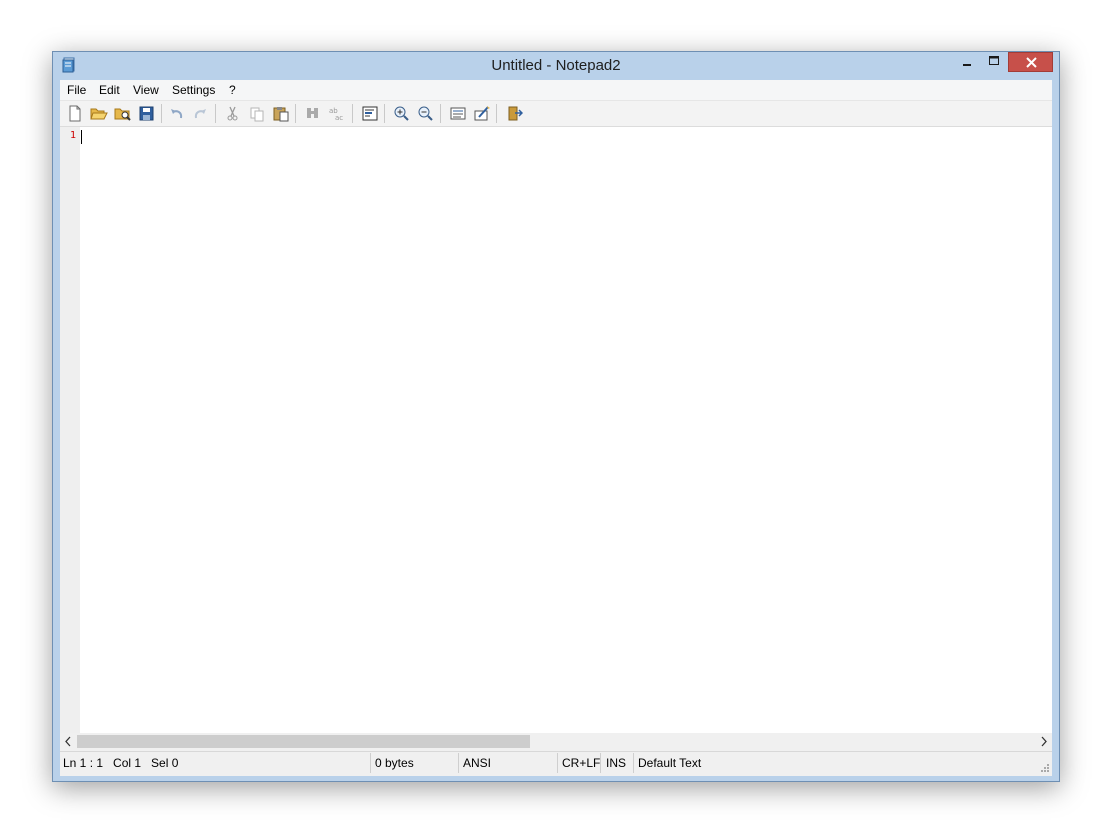 Image resolution: width=1112 pixels, height=833 pixels. I want to click on cut-icon, so click(233, 113).